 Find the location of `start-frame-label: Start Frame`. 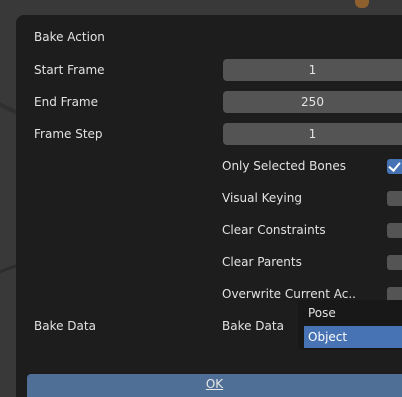

start-frame-label: Start Frame is located at coordinates (69, 70).